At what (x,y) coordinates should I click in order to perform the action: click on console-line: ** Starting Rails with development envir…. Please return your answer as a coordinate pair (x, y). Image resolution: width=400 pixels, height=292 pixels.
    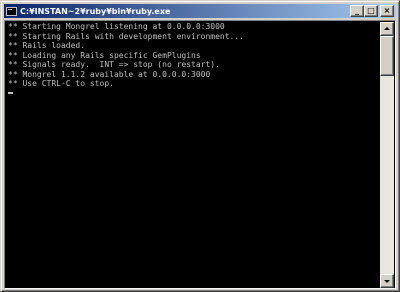
    Looking at the image, I should click on (126, 36).